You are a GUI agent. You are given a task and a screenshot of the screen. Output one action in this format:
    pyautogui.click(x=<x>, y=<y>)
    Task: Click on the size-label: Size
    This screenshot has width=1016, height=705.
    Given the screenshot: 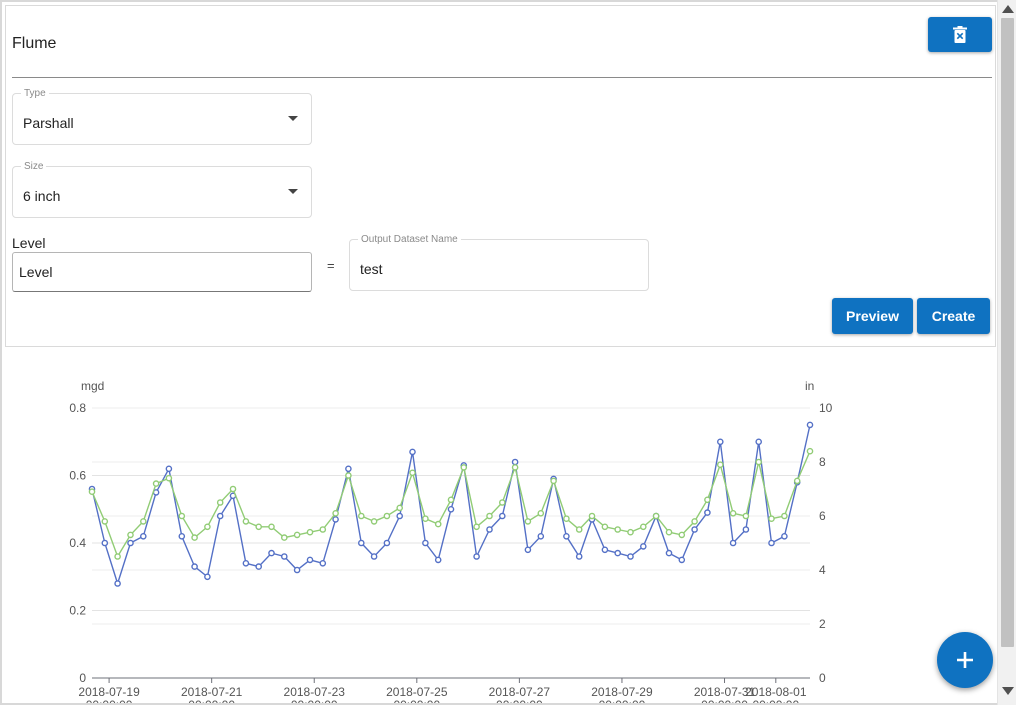 What is the action you would take?
    pyautogui.click(x=34, y=166)
    